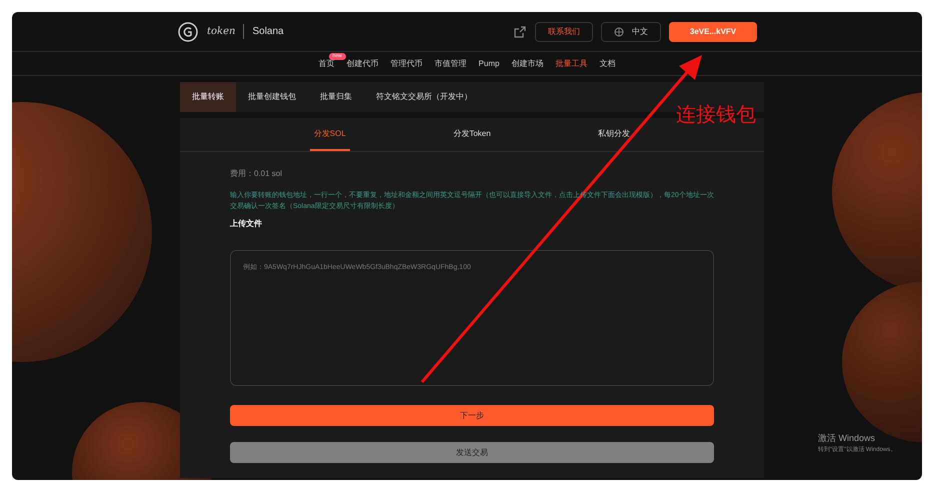 The height and width of the screenshot is (486, 929). I want to click on share-icon, so click(520, 31).